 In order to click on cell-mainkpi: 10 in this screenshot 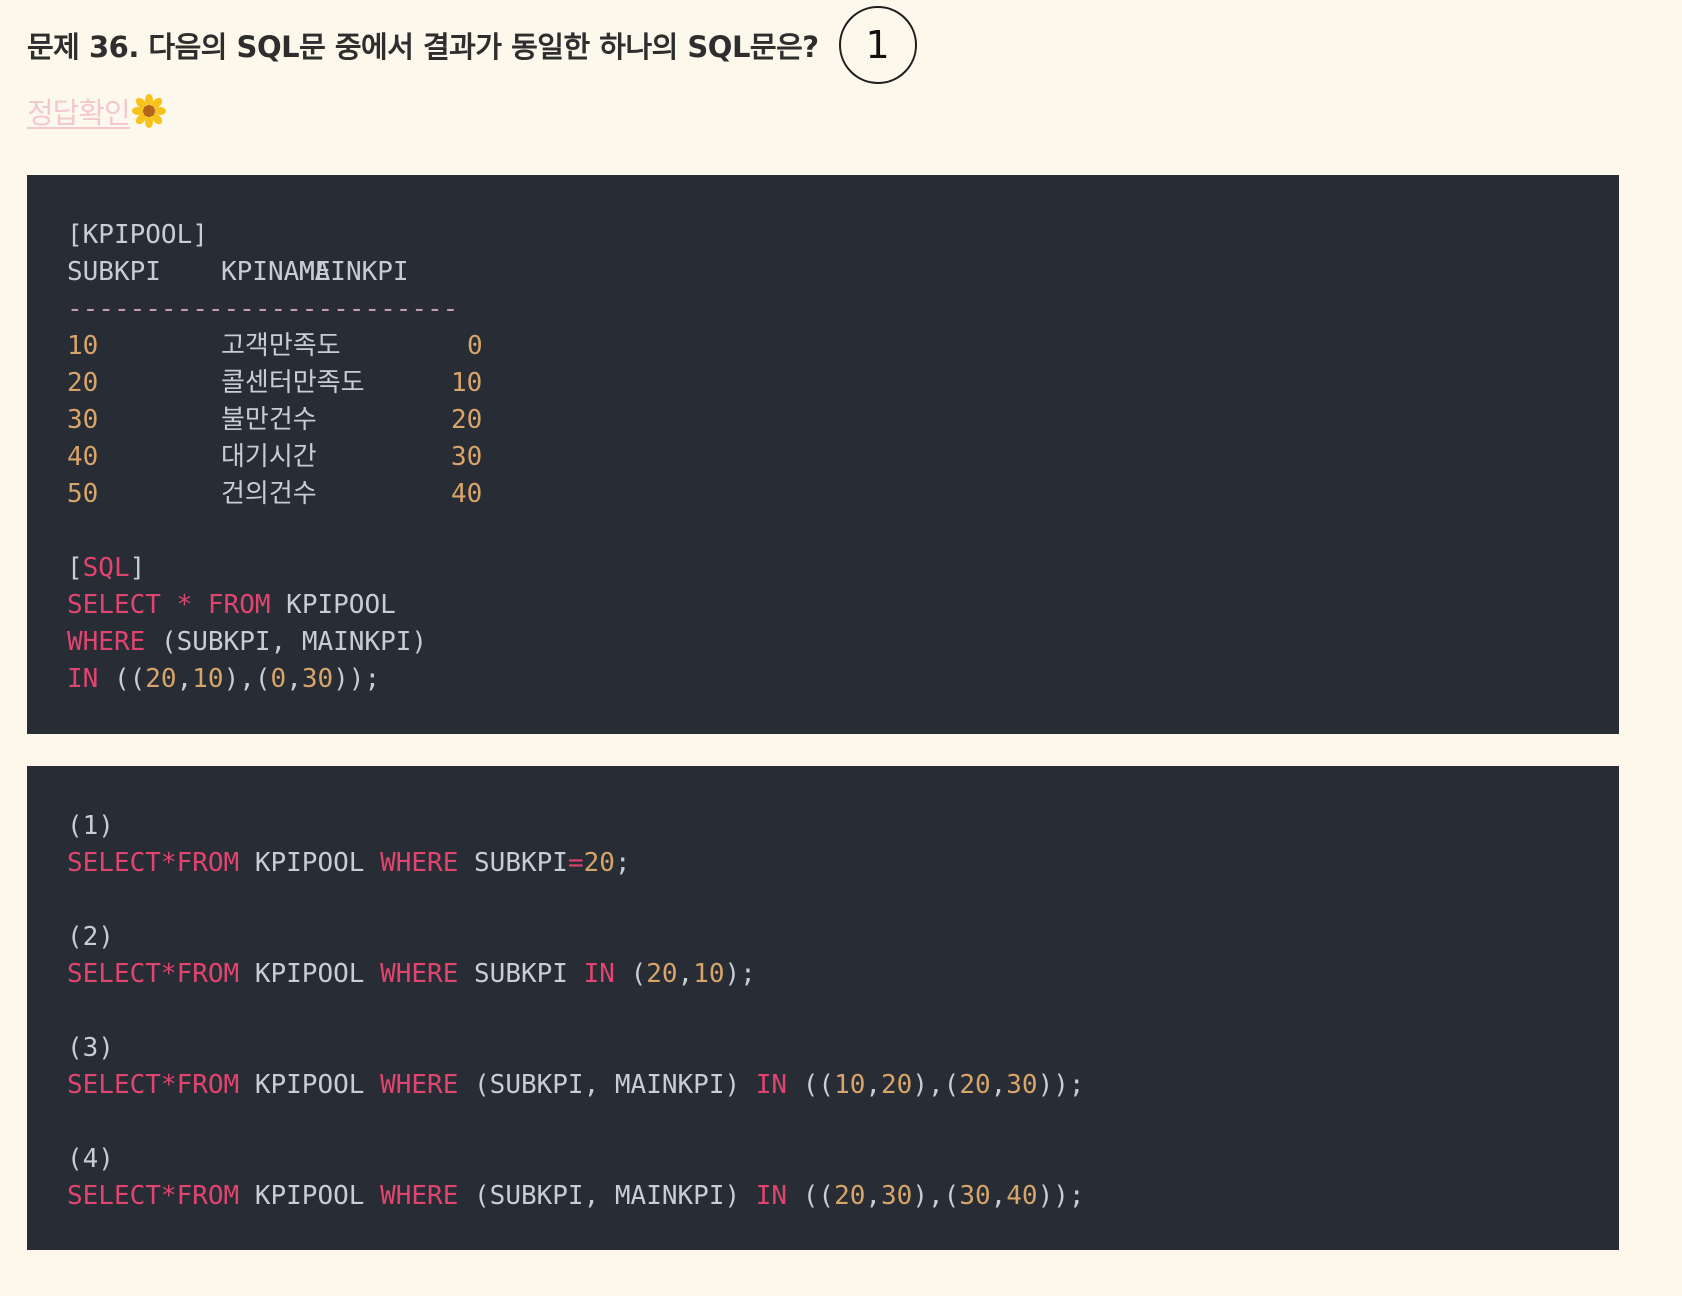, I will do `click(467, 383)`.